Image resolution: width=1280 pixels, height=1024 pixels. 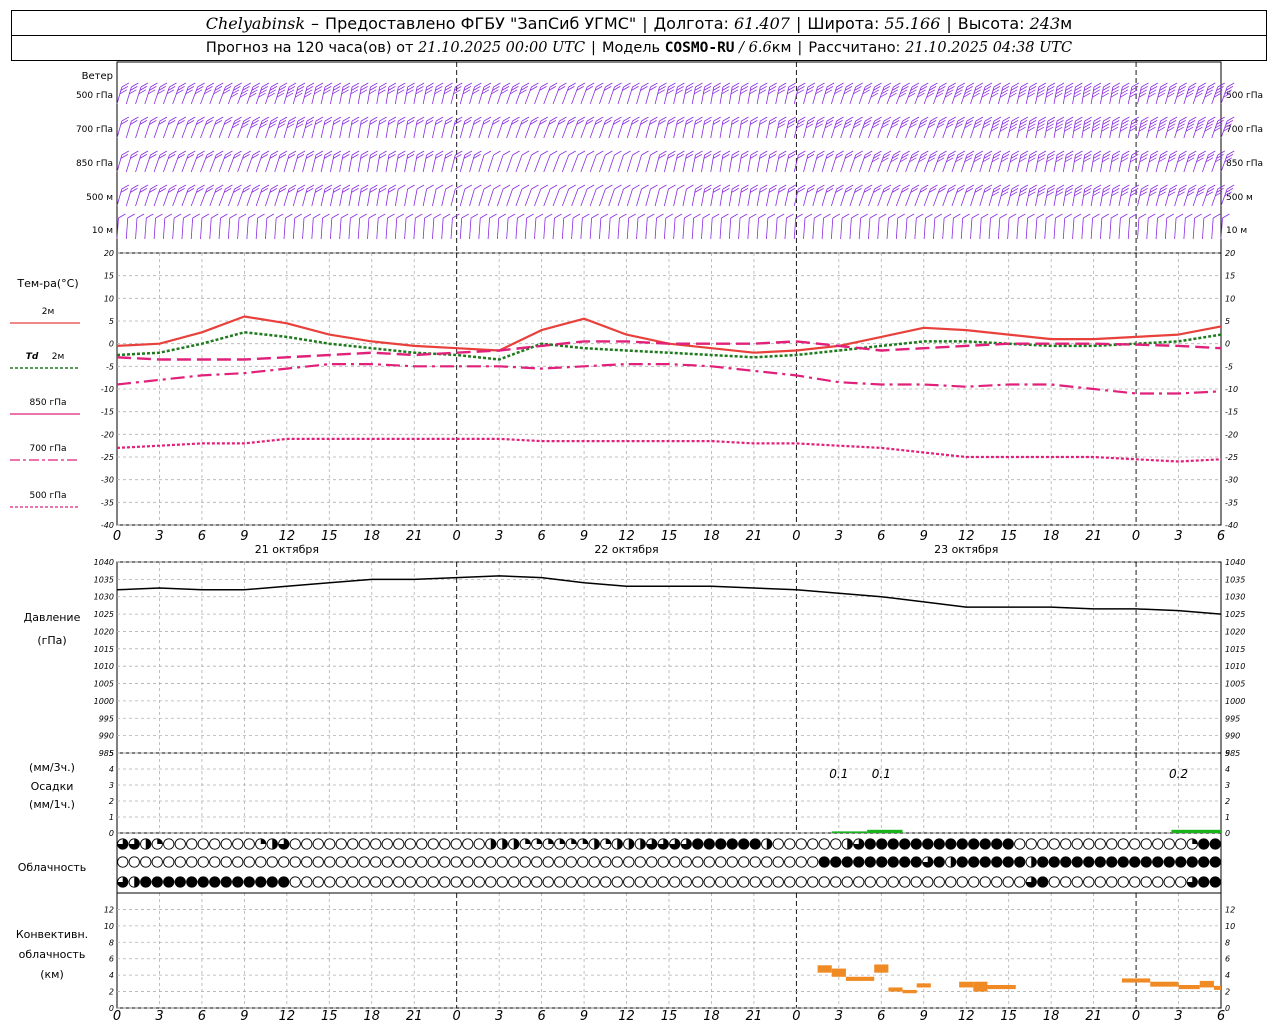 What do you see at coordinates (109, 276) in the screenshot?
I see `y-tick-left: 15` at bounding box center [109, 276].